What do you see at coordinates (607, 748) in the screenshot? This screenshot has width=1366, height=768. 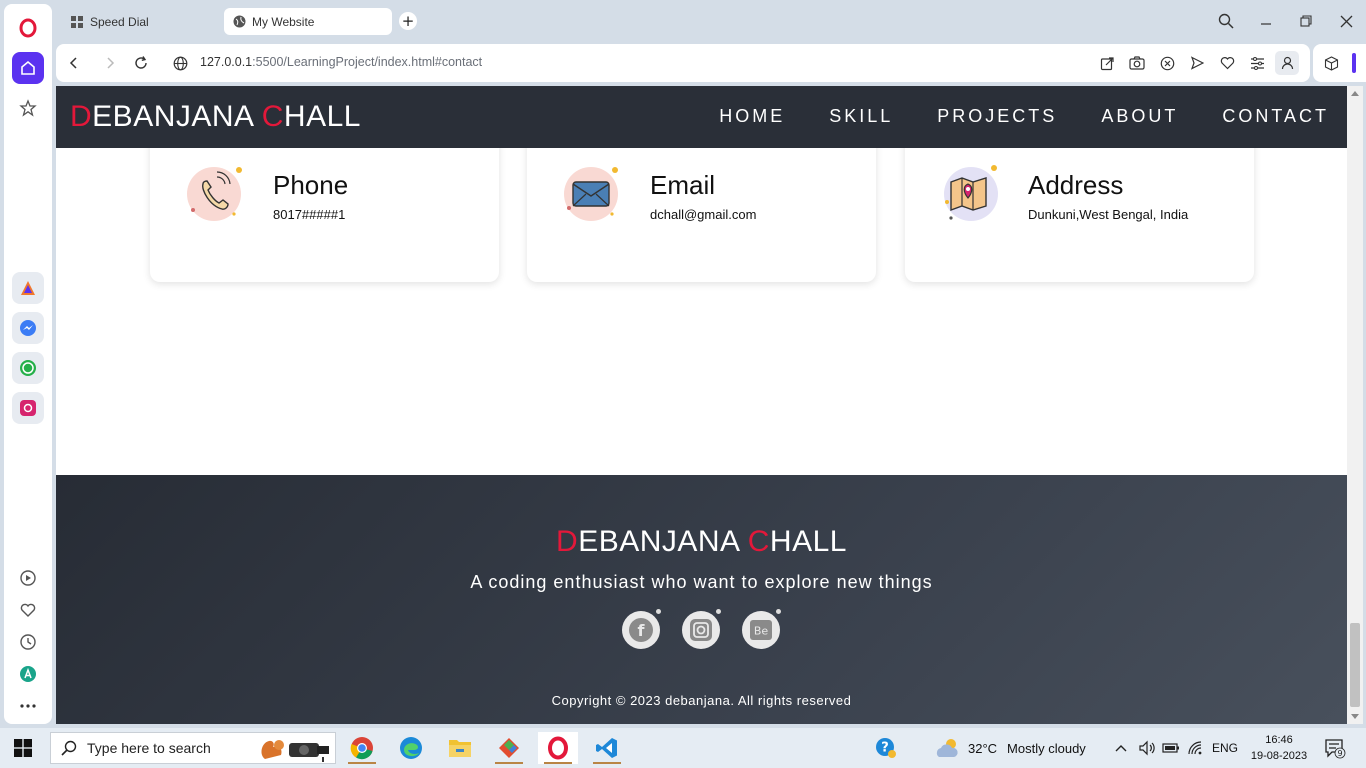 I see `vscode-taskbar-icon` at bounding box center [607, 748].